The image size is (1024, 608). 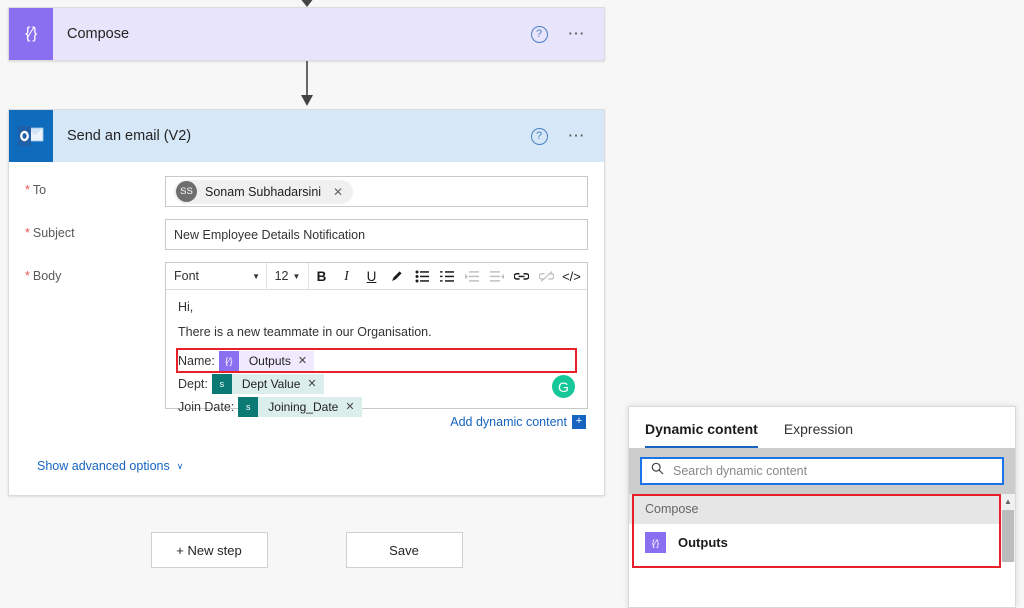 I want to click on compose-card: {⁄} Compose ? ⋯, so click(x=306, y=34).